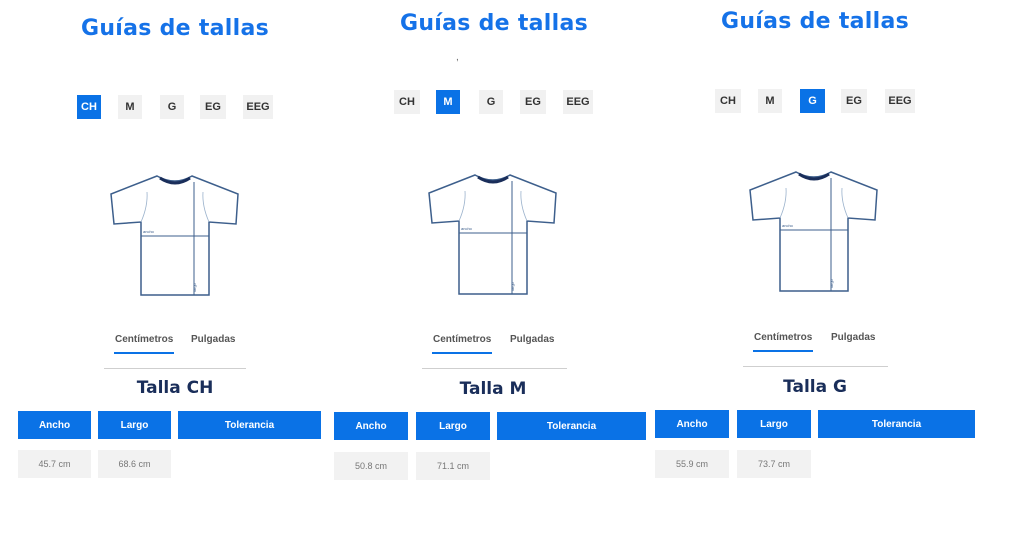  Describe the element at coordinates (692, 464) in the screenshot. I see `value-ancho: 55.9 cm` at that location.